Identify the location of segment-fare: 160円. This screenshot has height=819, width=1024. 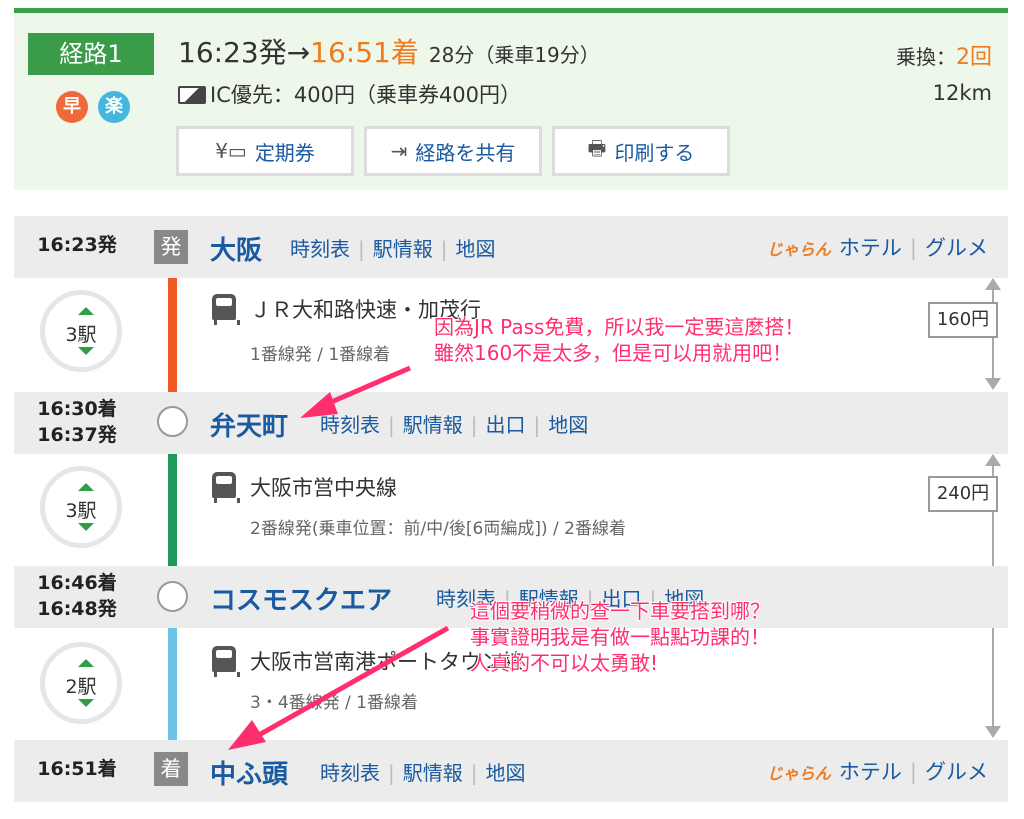
(963, 320).